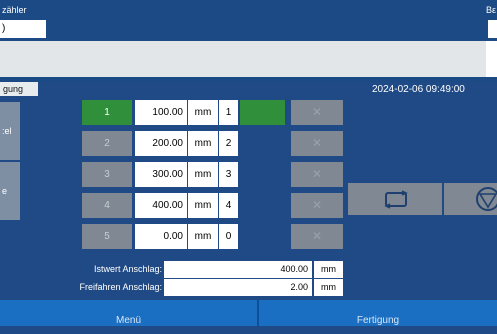  I want to click on istwert-unit: mm, so click(328, 269).